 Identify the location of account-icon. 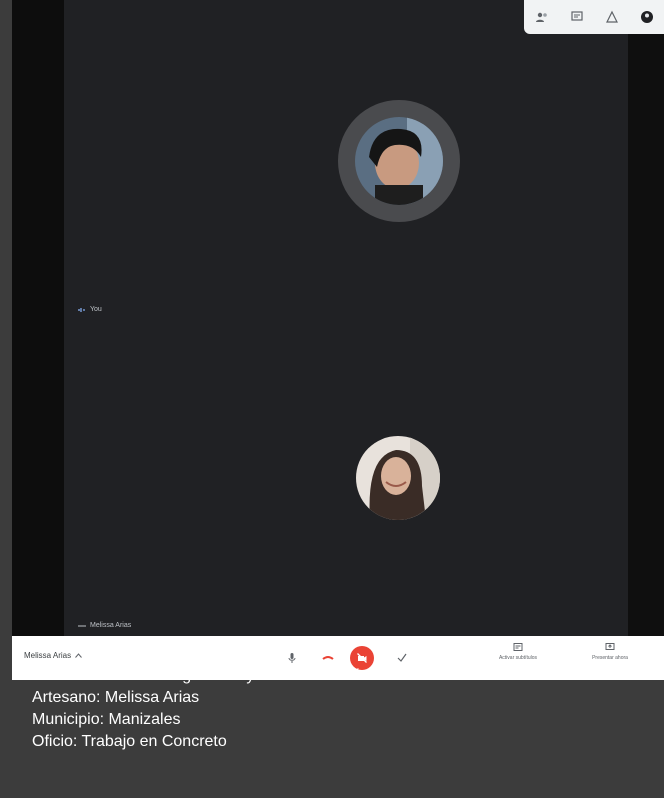
(647, 17).